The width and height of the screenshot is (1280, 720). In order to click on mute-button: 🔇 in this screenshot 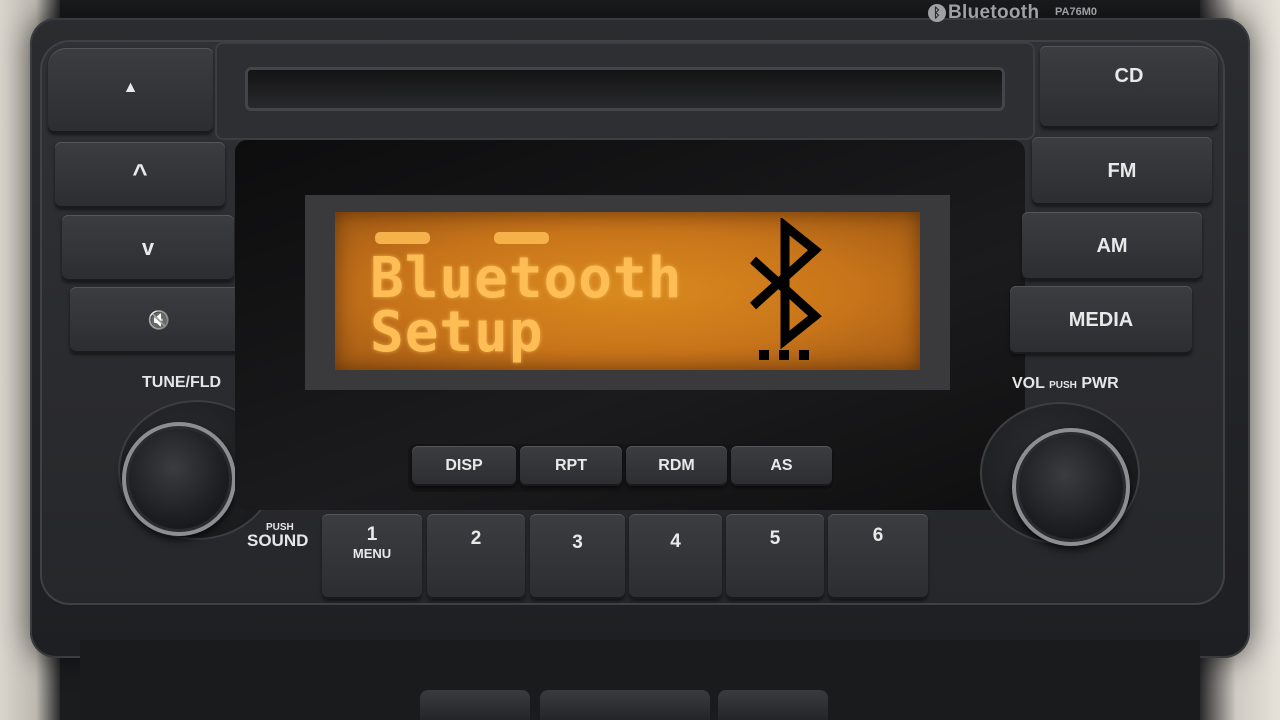, I will do `click(159, 320)`.